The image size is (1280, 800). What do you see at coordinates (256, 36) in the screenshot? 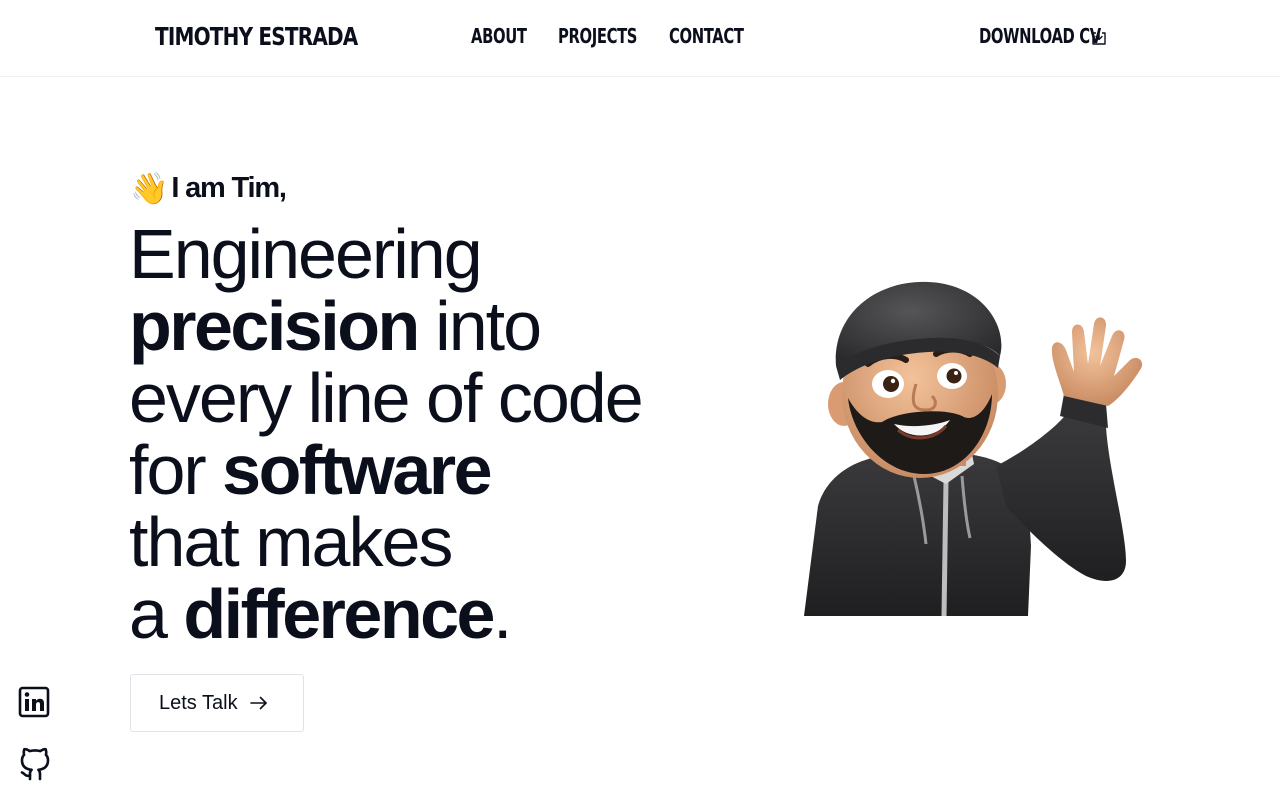
I see `brand-logo: TIMOTHY ESTRADA` at bounding box center [256, 36].